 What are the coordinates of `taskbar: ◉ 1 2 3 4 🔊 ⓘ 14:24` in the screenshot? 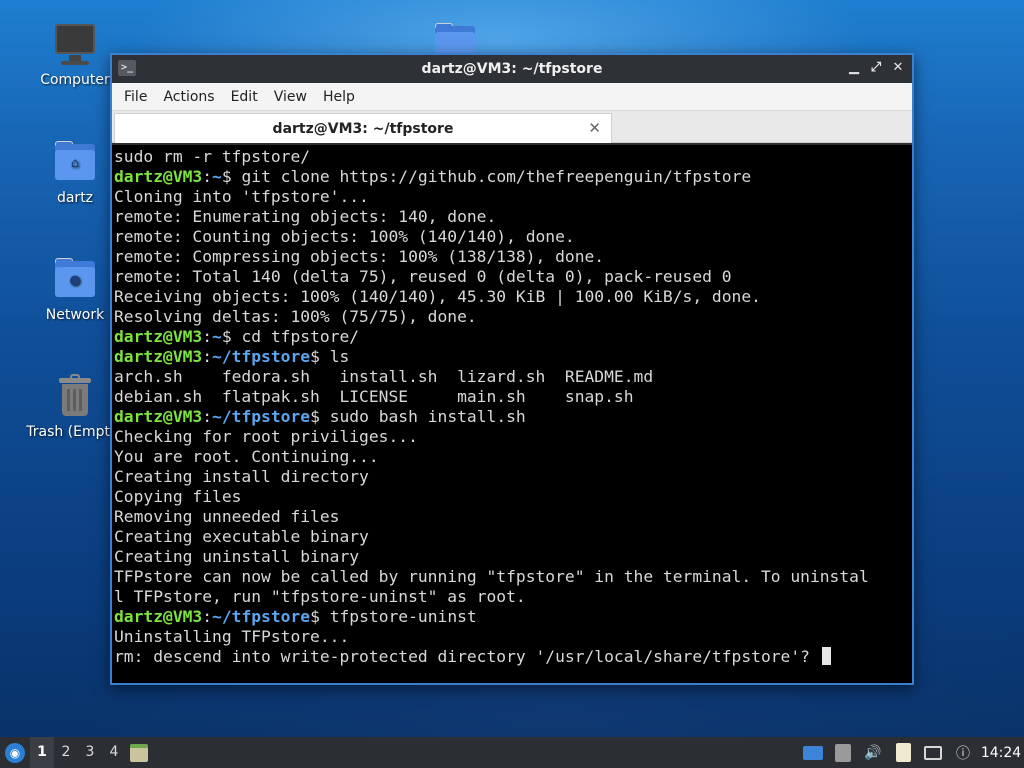 It's located at (512, 752).